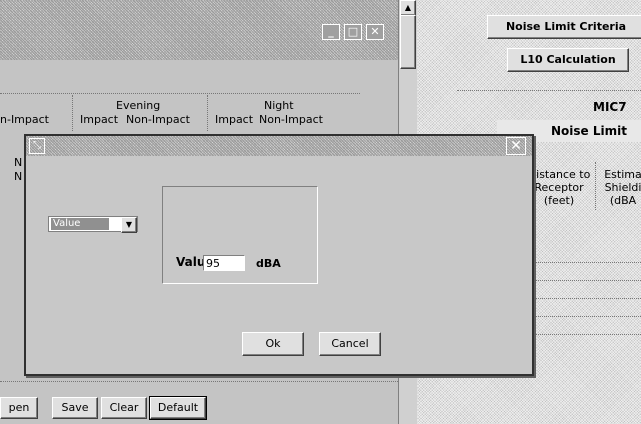 The image size is (641, 424). I want to click on l10-calculation-button: L10 Calculation, so click(568, 60).